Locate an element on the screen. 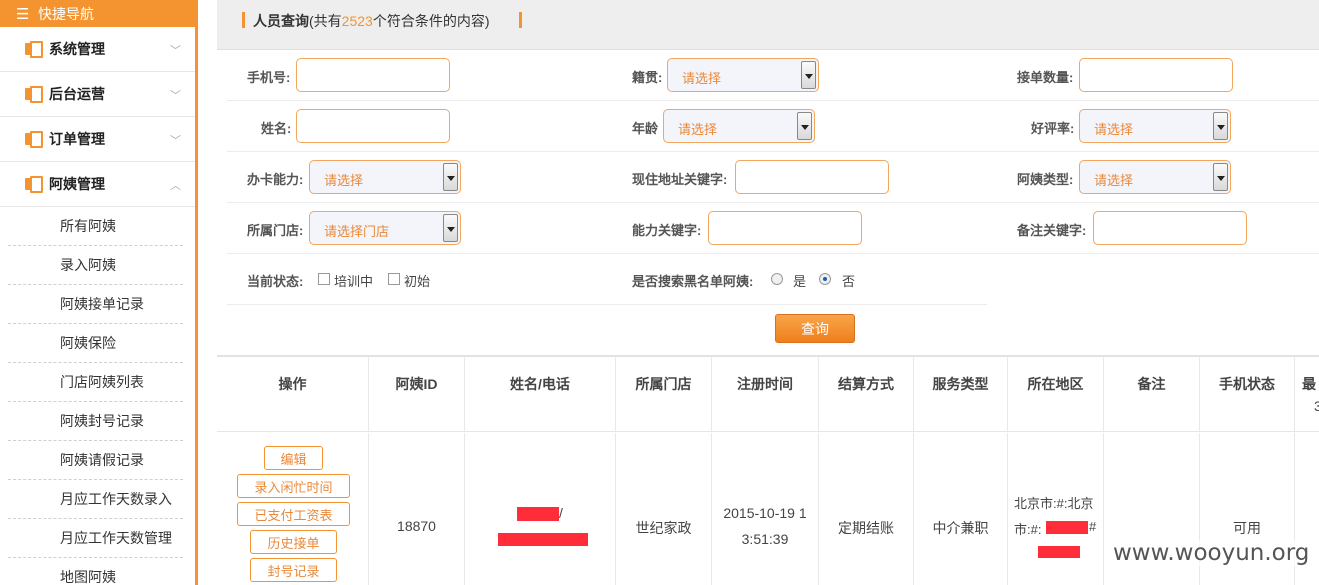 The width and height of the screenshot is (1319, 585). status-training-checkbox is located at coordinates (324, 279).